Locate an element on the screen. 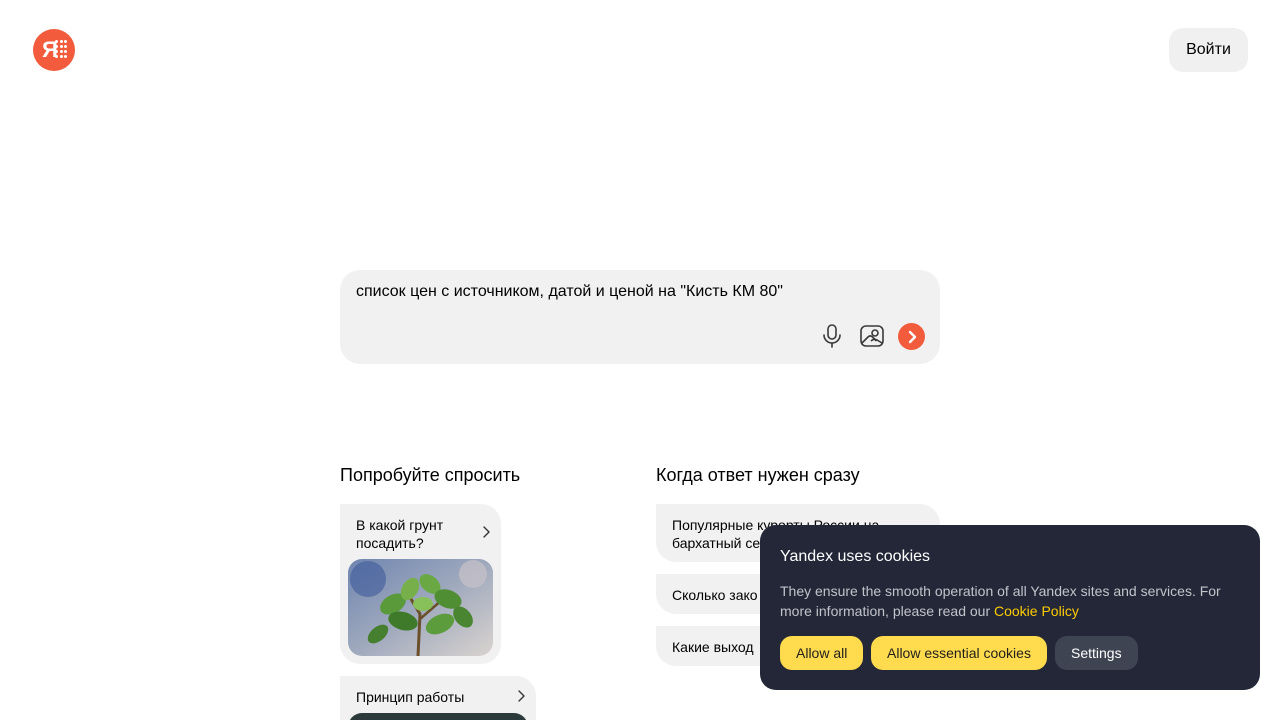 The image size is (1280, 720). quick-question-line: бархатный се is located at coordinates (716, 543).